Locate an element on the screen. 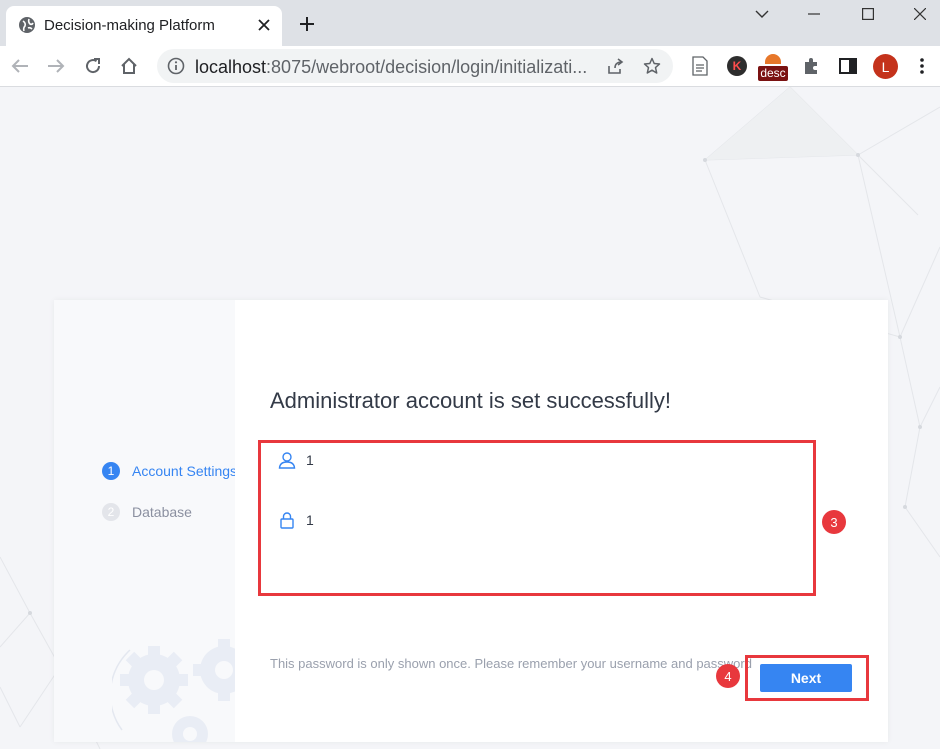  side-panel-icon is located at coordinates (848, 66).